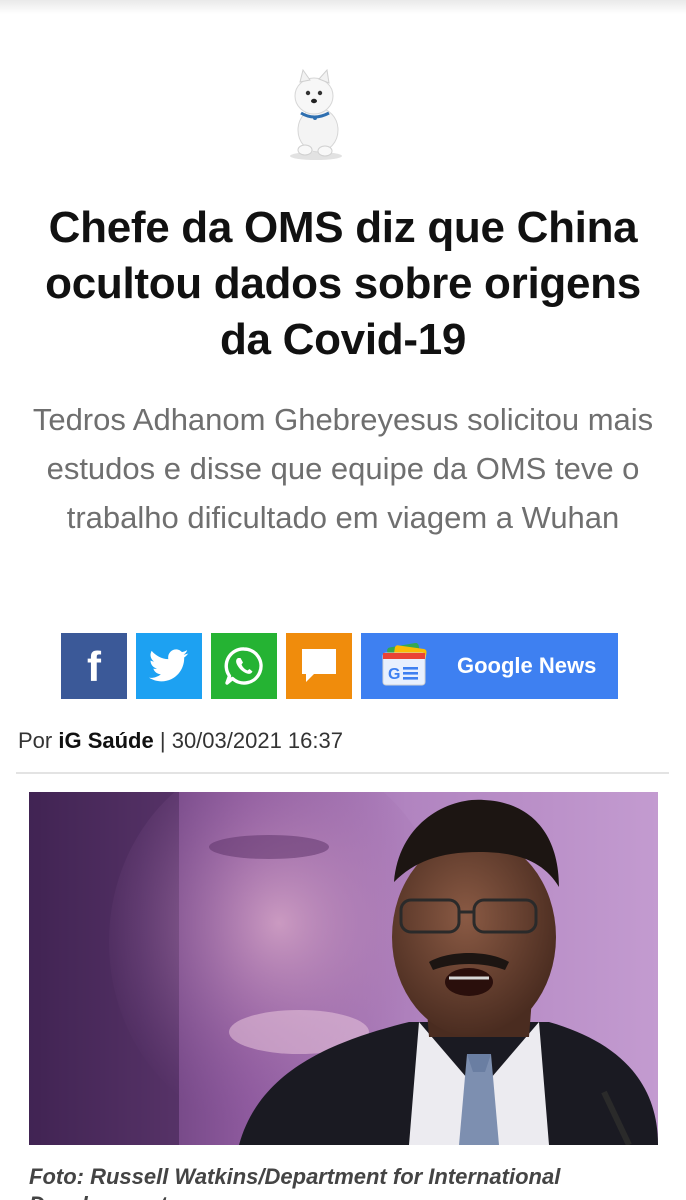 The height and width of the screenshot is (1200, 686). What do you see at coordinates (394, 674) in the screenshot?
I see `svg-text: G` at bounding box center [394, 674].